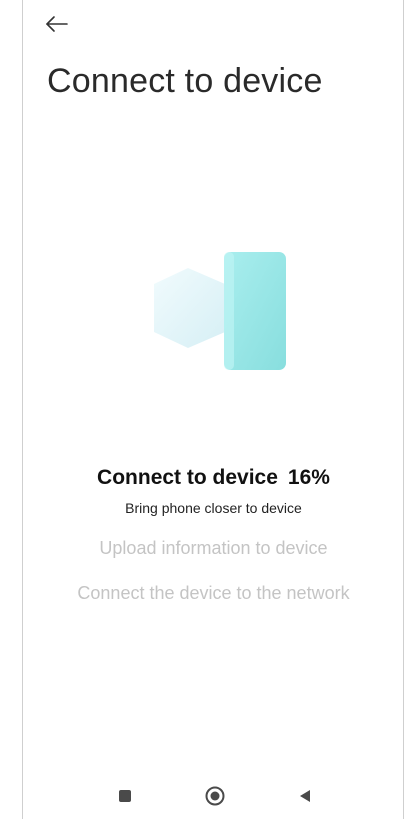  Describe the element at coordinates (305, 796) in the screenshot. I see `back-triangle-icon` at that location.